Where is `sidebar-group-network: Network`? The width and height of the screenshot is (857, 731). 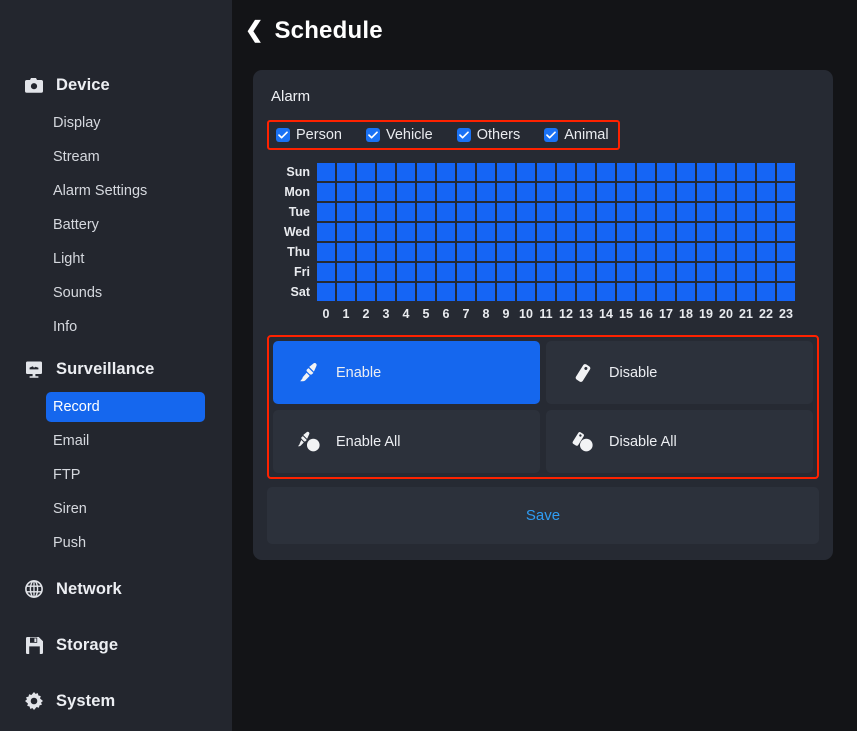 sidebar-group-network: Network is located at coordinates (116, 589).